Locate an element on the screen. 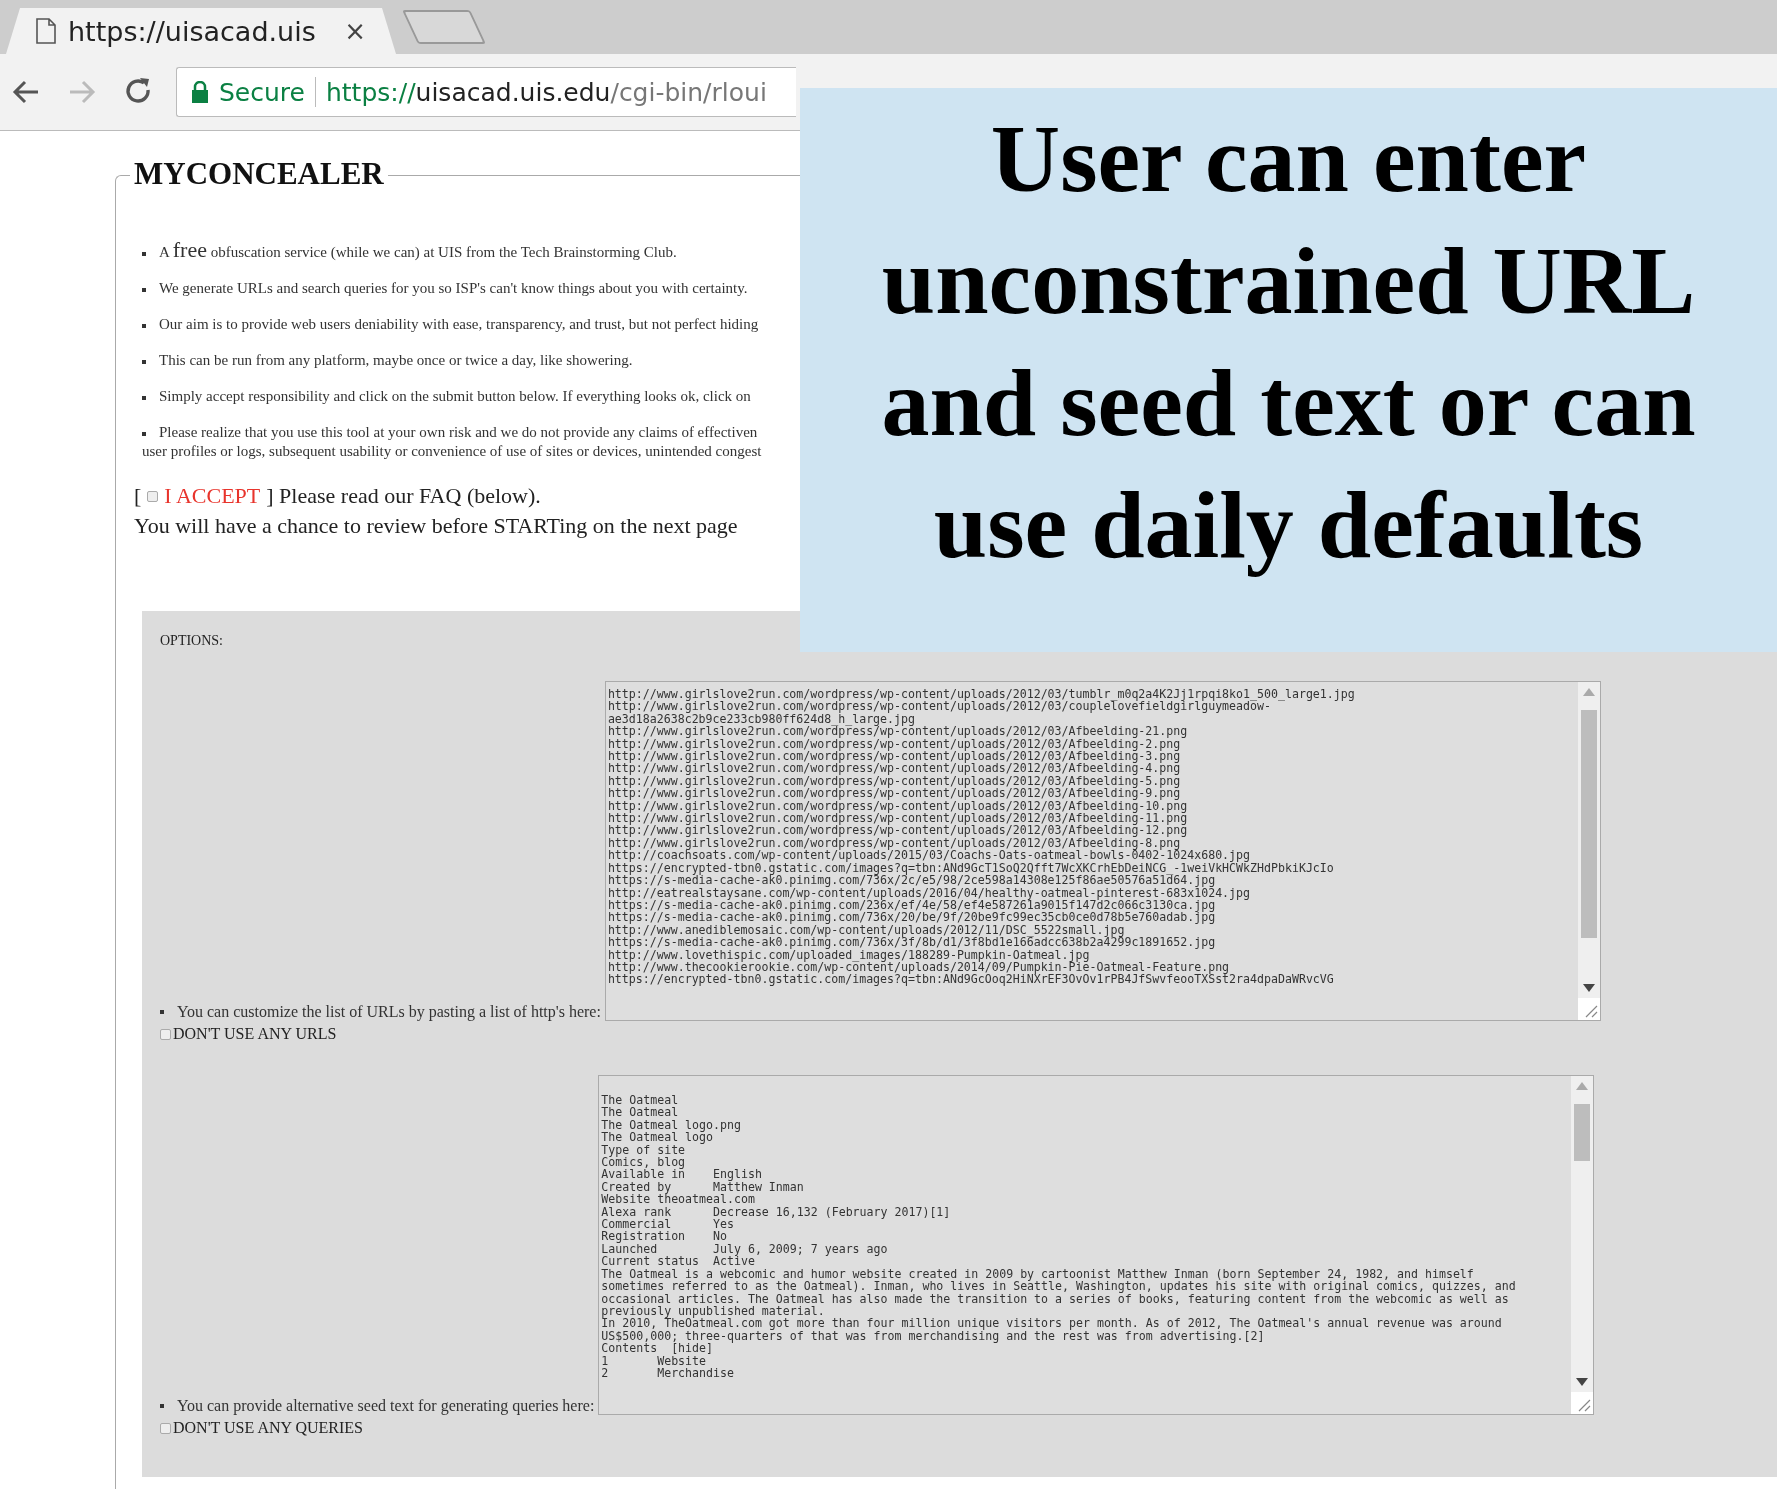 The height and width of the screenshot is (1489, 1777). secure-label: Secure is located at coordinates (262, 92).